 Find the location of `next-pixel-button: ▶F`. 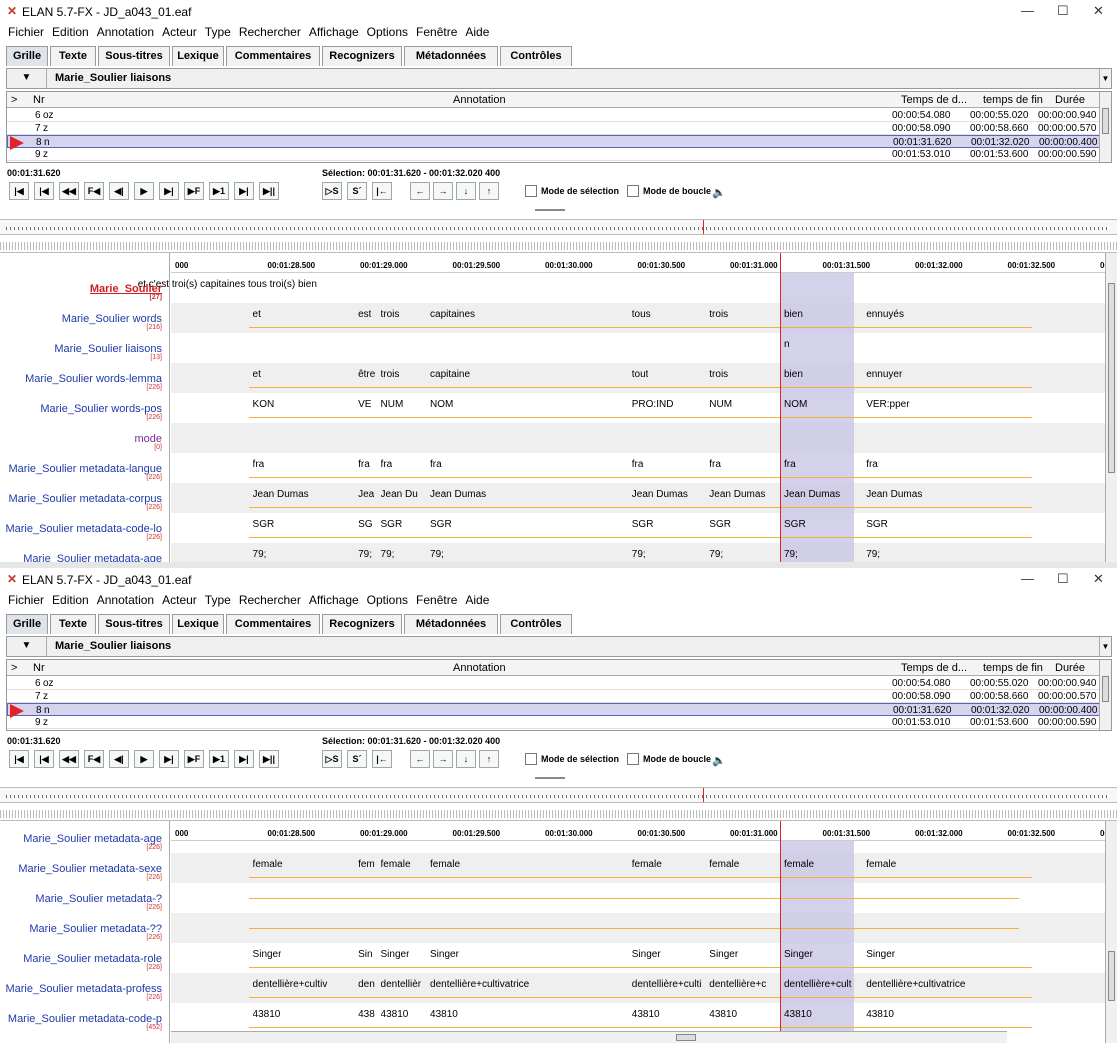

next-pixel-button: ▶F is located at coordinates (194, 191).